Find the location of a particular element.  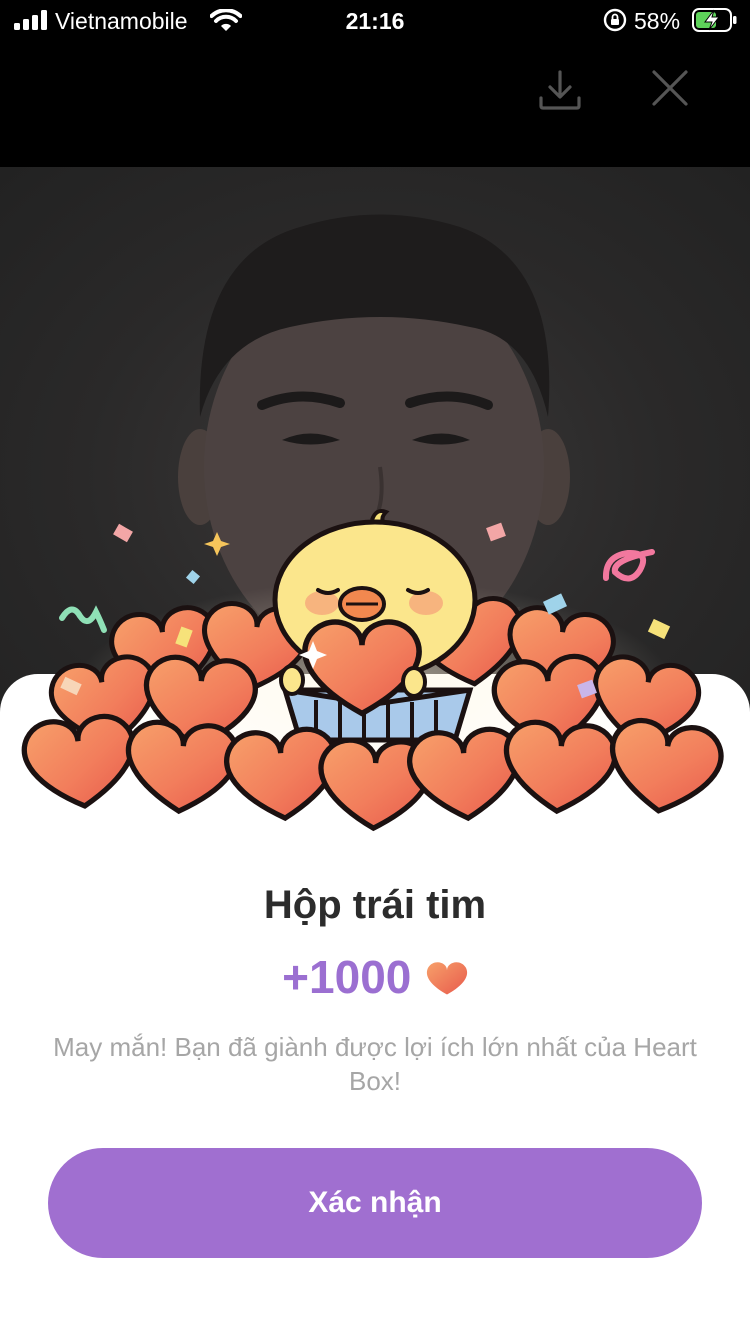

download-icon is located at coordinates (560, 90).